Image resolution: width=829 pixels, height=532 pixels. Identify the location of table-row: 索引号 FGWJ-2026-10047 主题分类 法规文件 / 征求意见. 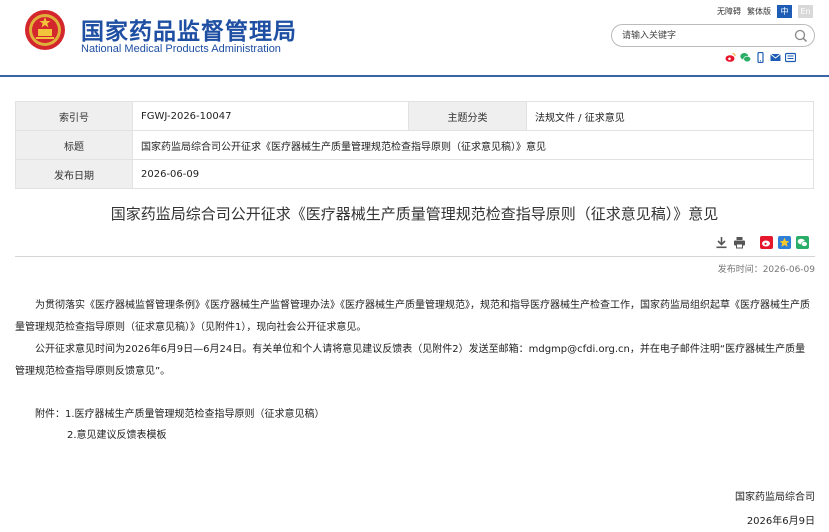
(414, 116).